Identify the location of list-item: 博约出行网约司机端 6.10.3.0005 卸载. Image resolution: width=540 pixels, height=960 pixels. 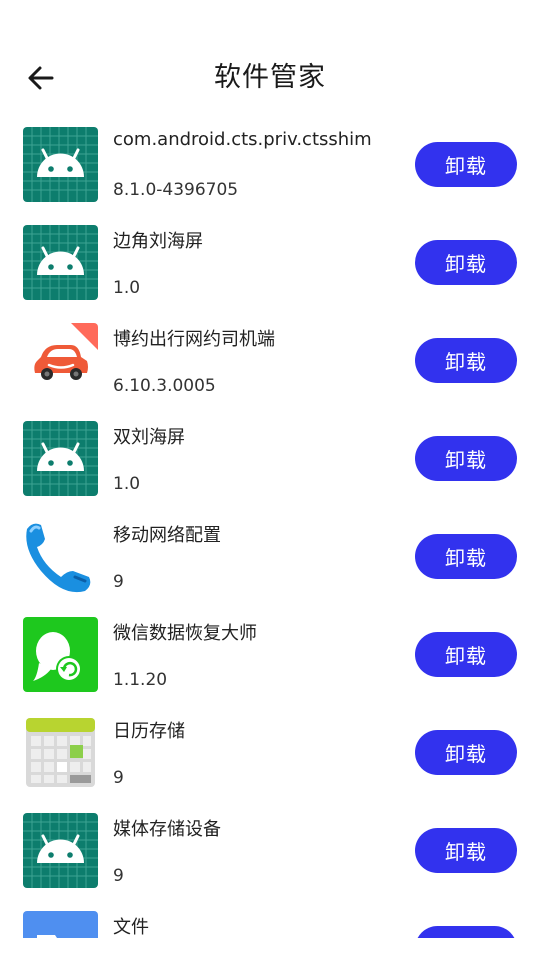
(270, 363).